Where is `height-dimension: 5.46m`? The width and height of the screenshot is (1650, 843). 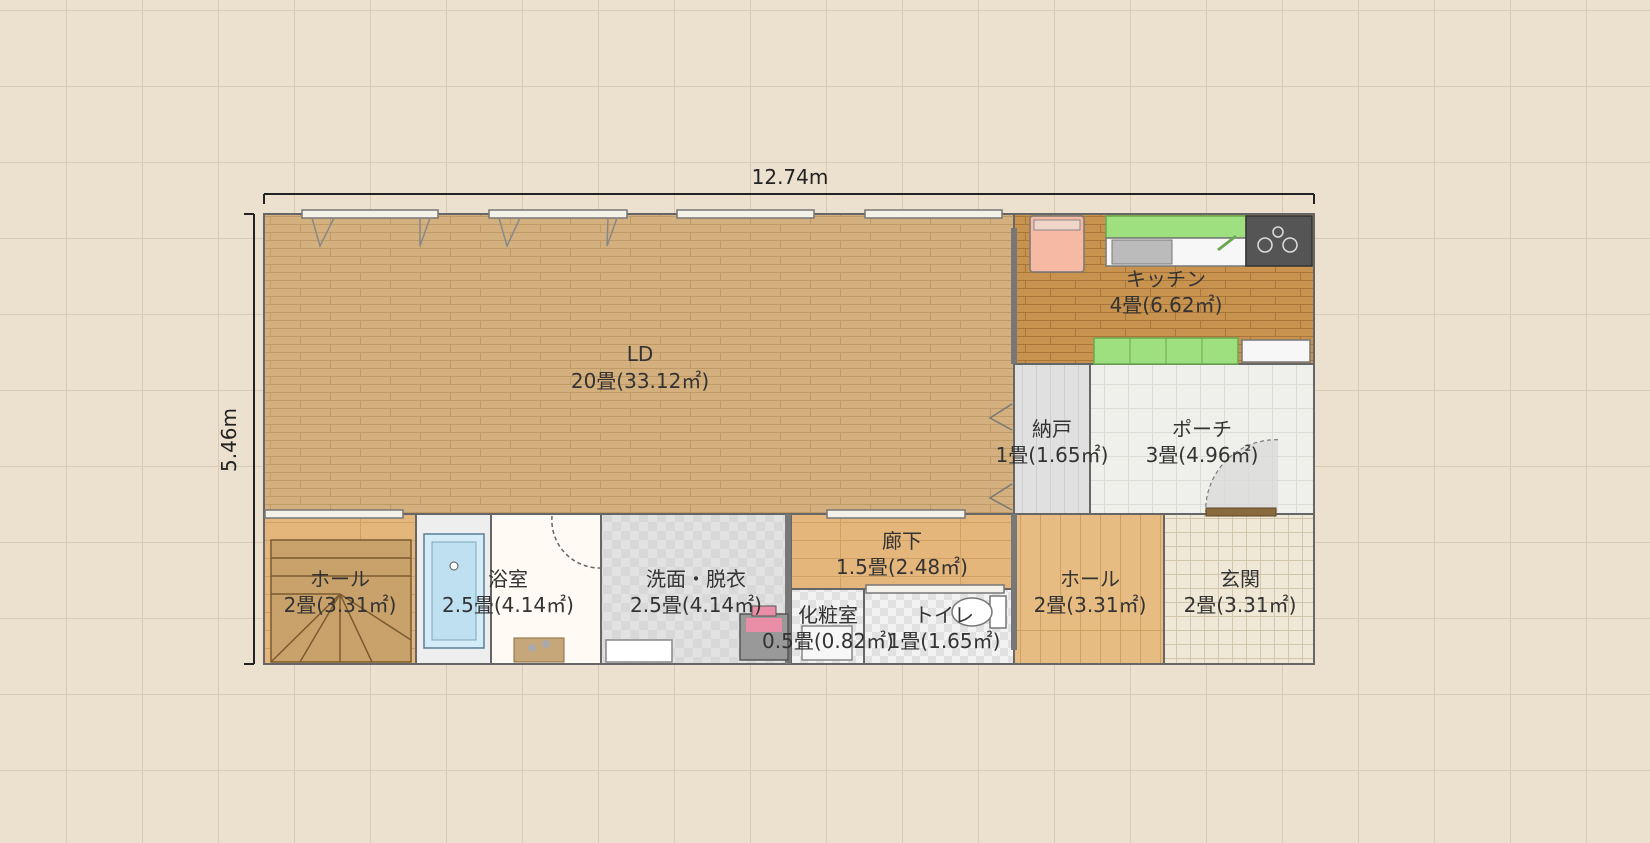
height-dimension: 5.46m is located at coordinates (236, 439).